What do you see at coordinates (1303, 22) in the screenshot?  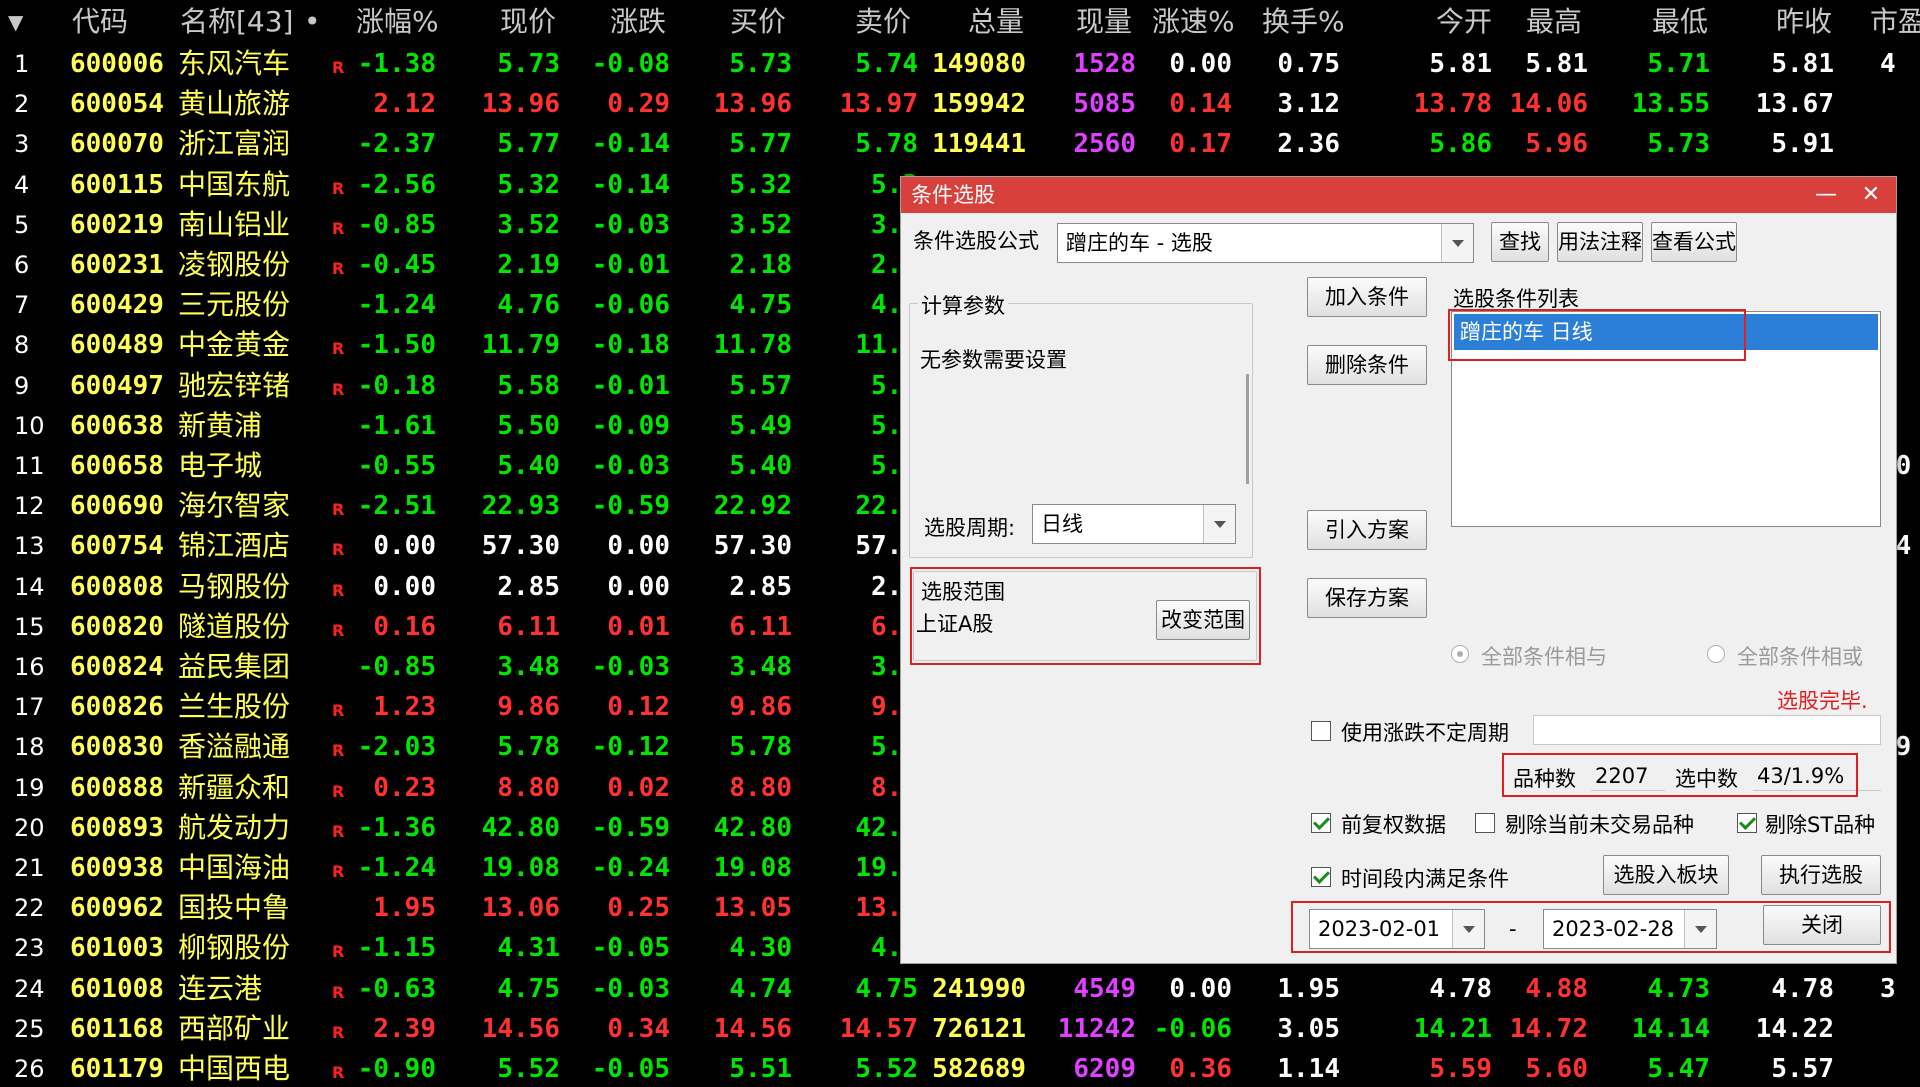 I see `column-header: 换手%` at bounding box center [1303, 22].